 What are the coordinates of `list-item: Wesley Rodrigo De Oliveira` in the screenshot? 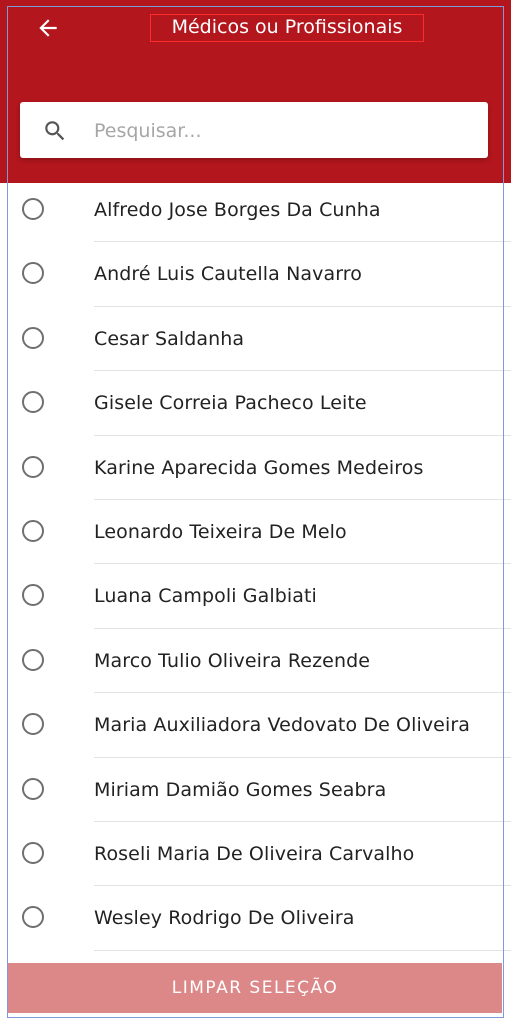 It's located at (255, 918).